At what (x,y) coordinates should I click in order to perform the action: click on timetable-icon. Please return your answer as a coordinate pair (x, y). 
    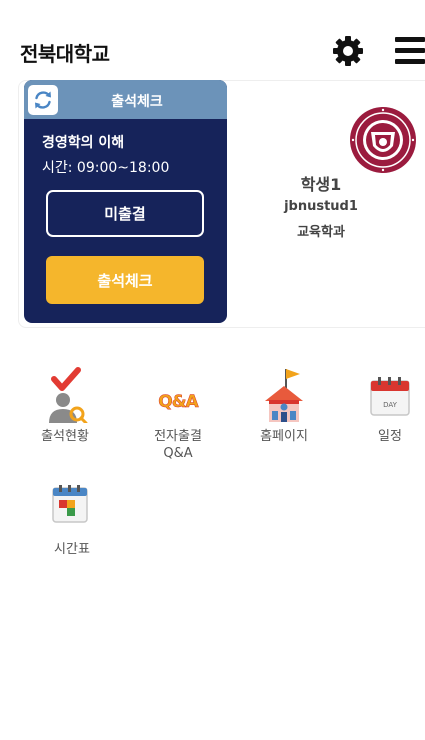
    Looking at the image, I should click on (72, 508).